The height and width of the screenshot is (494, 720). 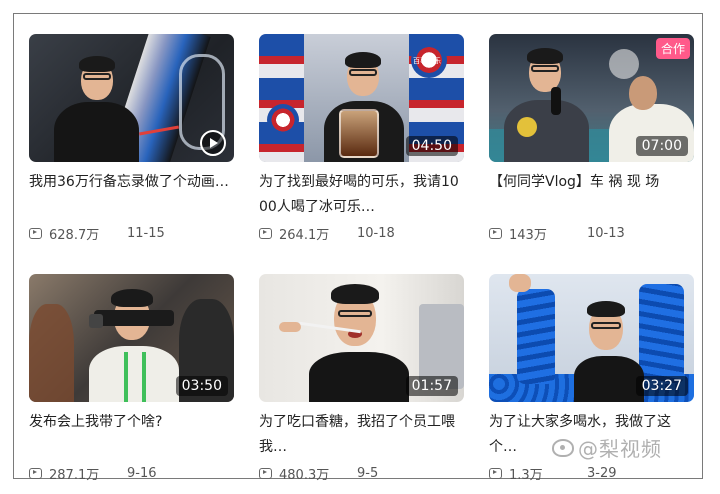 I want to click on video-meta: 287.1万 9-16, so click(x=131, y=474).